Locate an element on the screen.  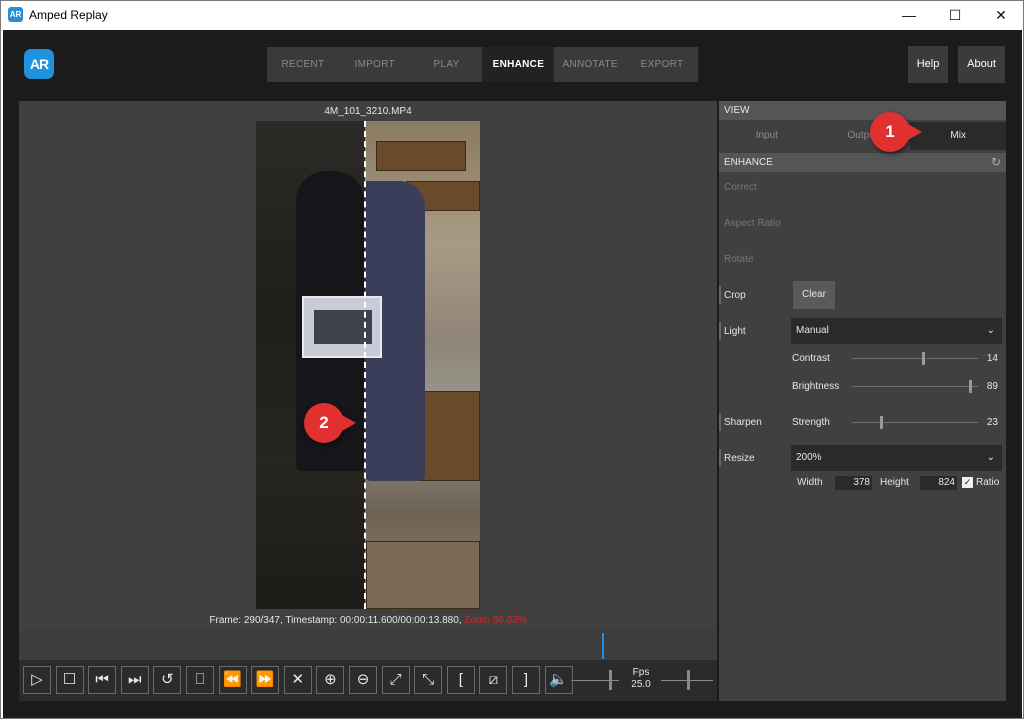
zoom-level: Zoom 96.03% is located at coordinates (495, 620).